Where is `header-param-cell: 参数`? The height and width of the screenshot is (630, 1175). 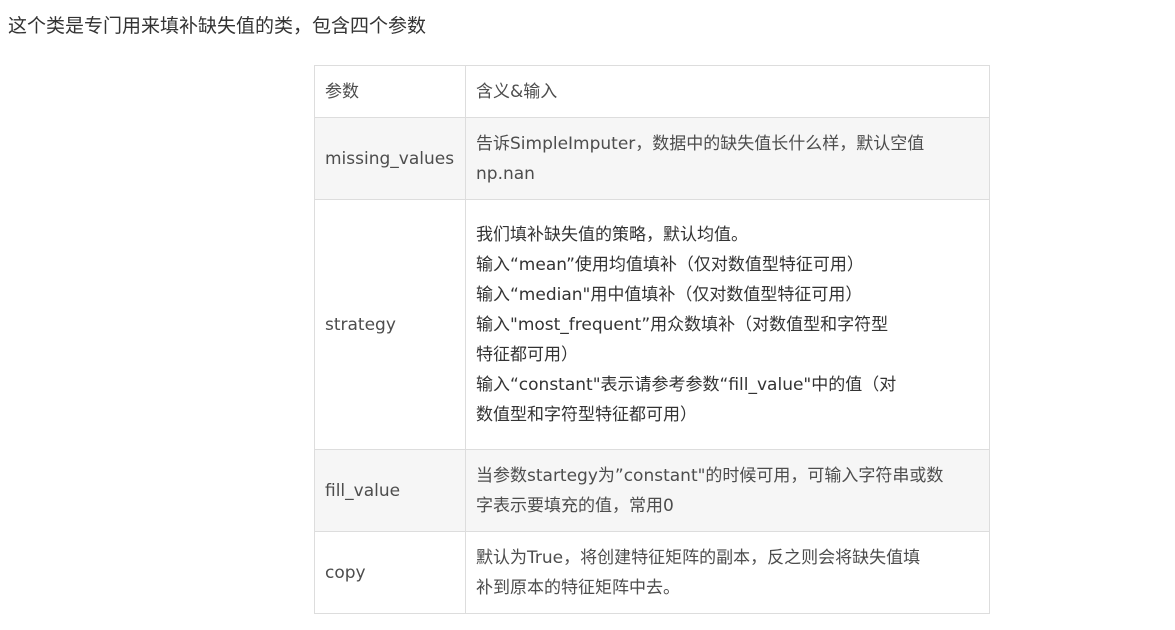 header-param-cell: 参数 is located at coordinates (390, 91).